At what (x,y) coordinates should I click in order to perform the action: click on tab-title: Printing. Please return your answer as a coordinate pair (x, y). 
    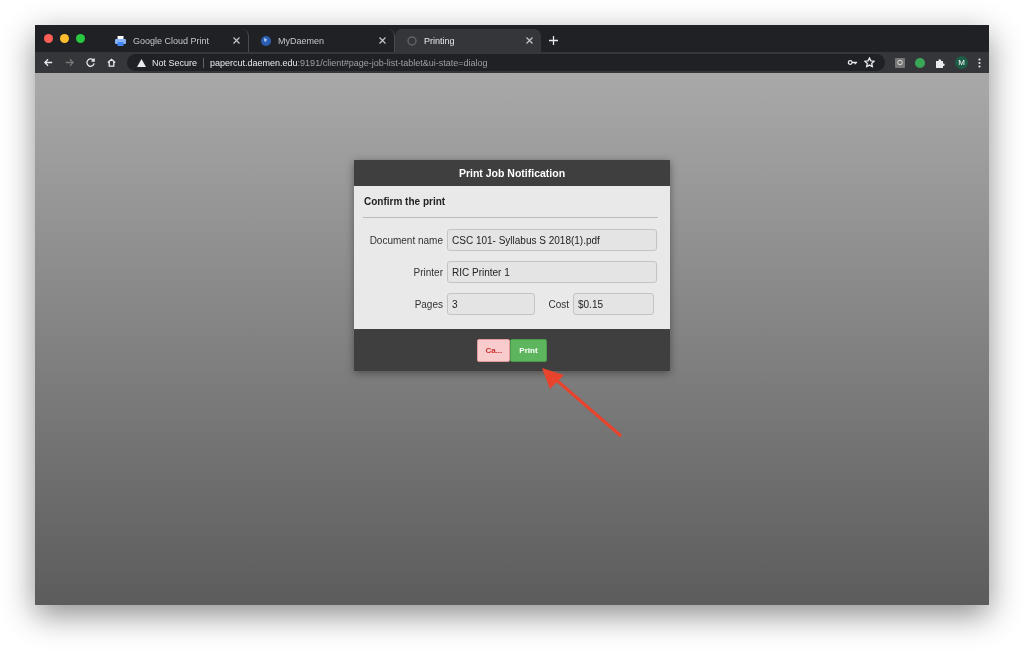
    Looking at the image, I should click on (440, 40).